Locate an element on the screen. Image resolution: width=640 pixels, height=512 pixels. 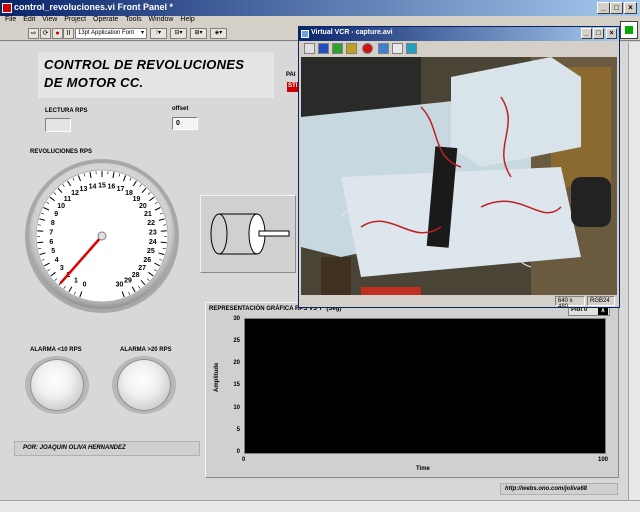
ytick: 20 is located at coordinates (236, 363).